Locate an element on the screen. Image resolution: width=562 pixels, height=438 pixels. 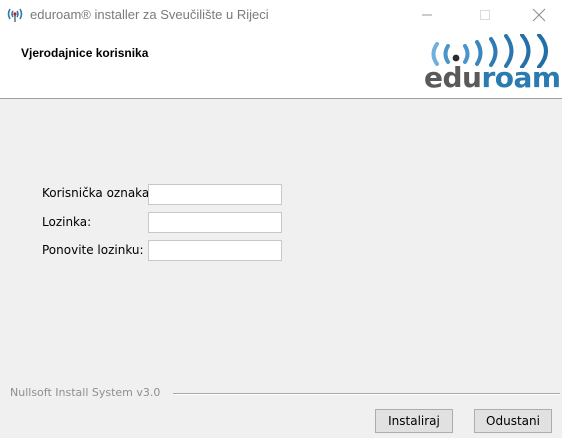
maximize-button is located at coordinates (485, 15).